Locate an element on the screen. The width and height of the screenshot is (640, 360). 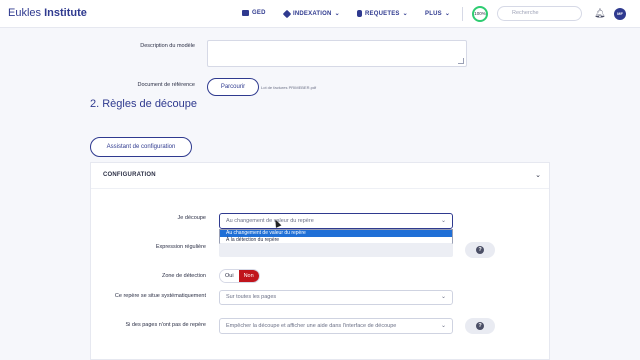
configuration-header: CONFIGURATION ⌄ is located at coordinates (320, 176).